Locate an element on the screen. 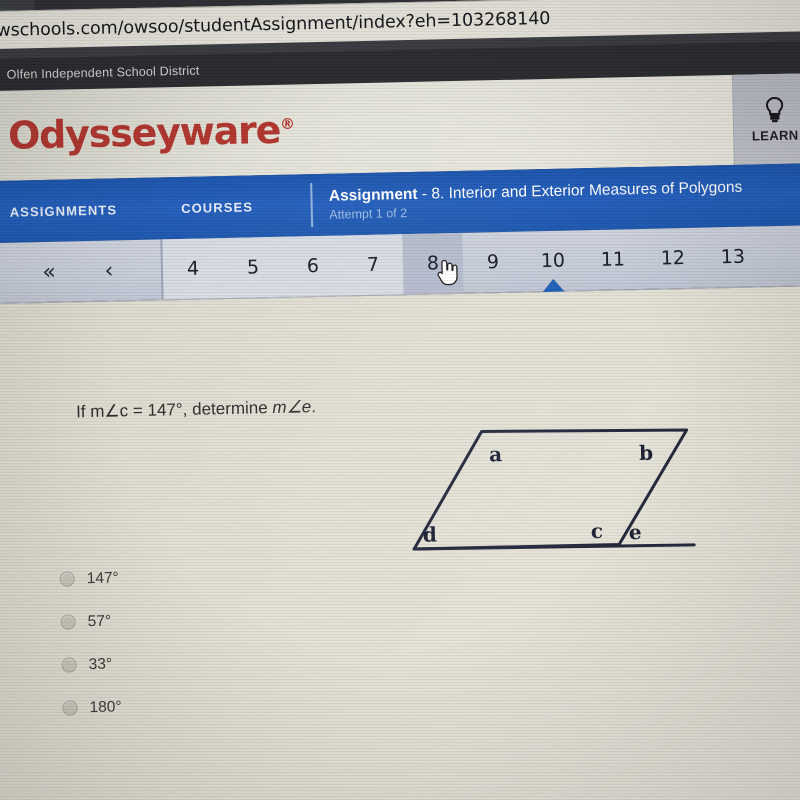 The height and width of the screenshot is (800, 800). question-prefix: If m∠c = 147°, determine is located at coordinates (174, 410).